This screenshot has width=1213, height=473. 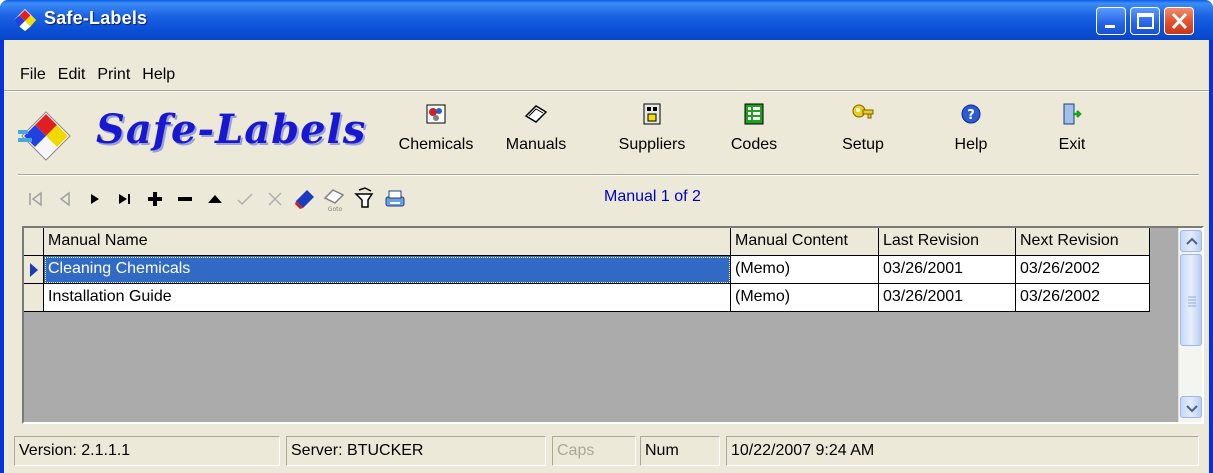 What do you see at coordinates (947, 242) in the screenshot?
I see `column-header-last-revision: Last Revision` at bounding box center [947, 242].